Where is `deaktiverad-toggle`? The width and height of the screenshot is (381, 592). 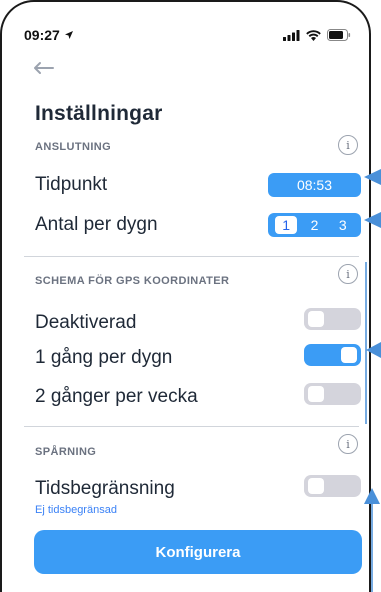
deaktiverad-toggle is located at coordinates (332, 319).